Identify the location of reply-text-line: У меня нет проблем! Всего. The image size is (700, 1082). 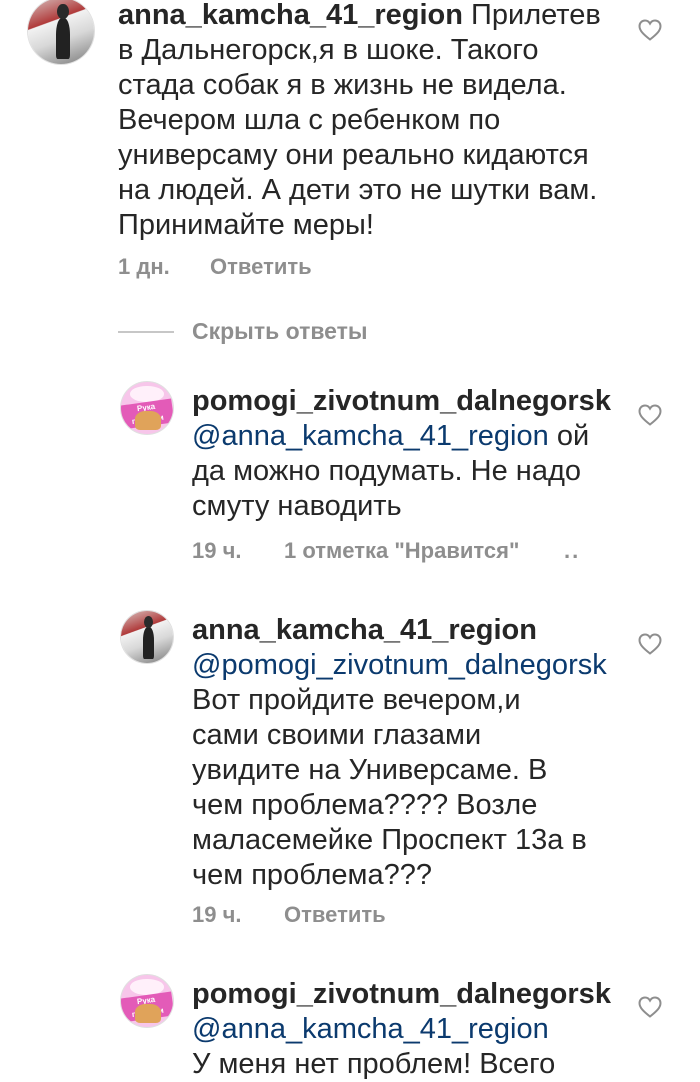
(374, 1064).